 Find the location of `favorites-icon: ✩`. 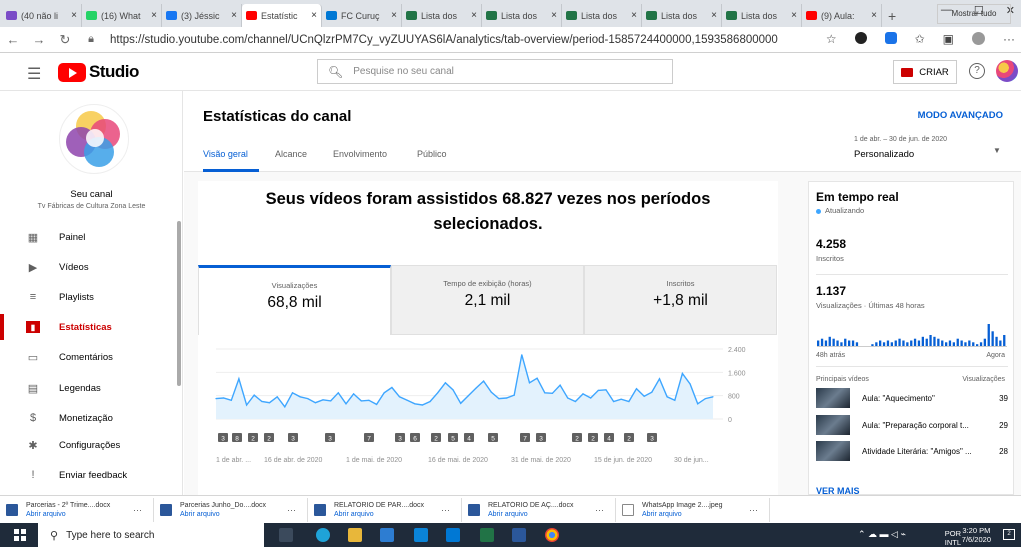

favorites-icon: ✩ is located at coordinates (920, 39).